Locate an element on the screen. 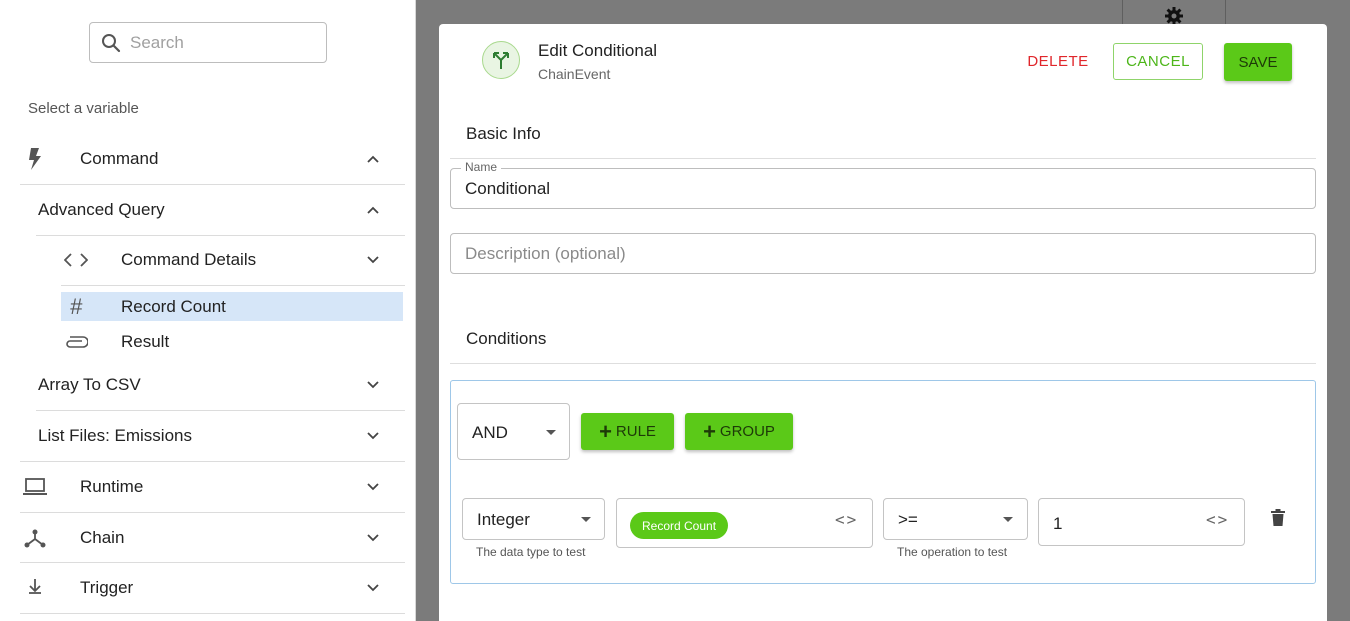 This screenshot has height=621, width=1350. description-placeholder: Description (optional) is located at coordinates (545, 253).